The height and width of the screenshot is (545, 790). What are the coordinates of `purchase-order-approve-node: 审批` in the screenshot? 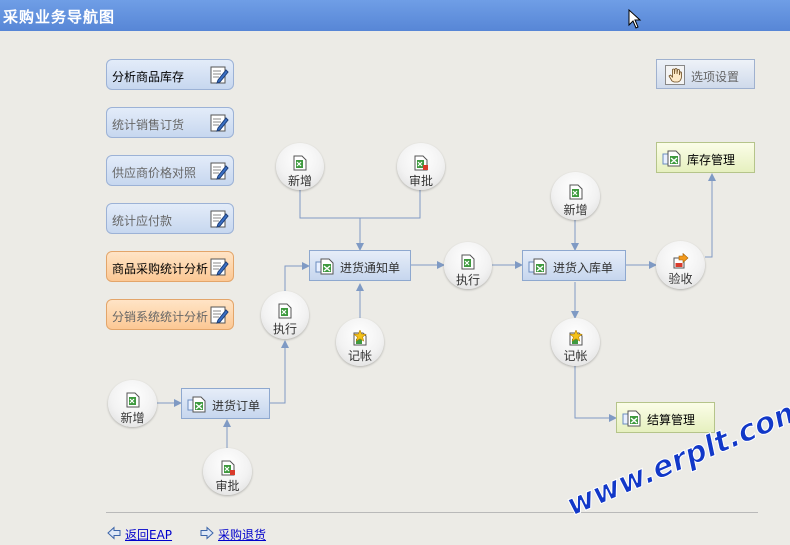 It's located at (227, 471).